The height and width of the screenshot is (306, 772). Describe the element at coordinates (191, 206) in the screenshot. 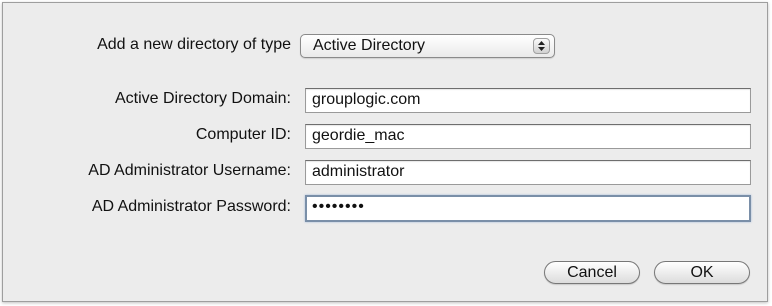

I see `admin-password-label: AD Administrator Password:` at that location.